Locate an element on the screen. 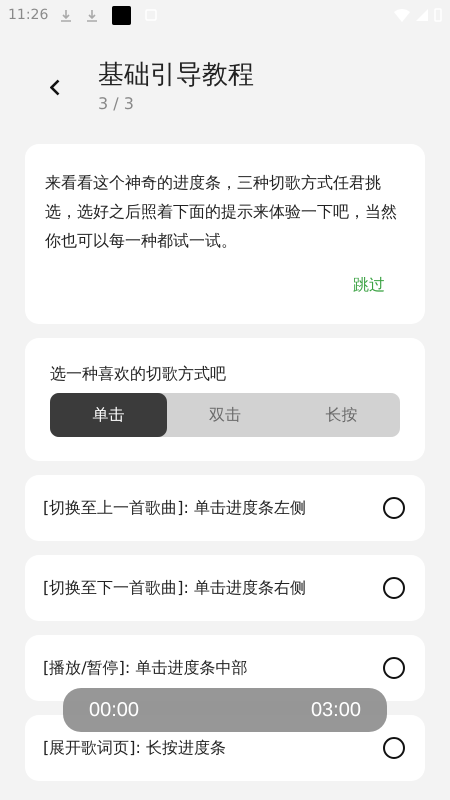 The width and height of the screenshot is (450, 800). status-time: 11:26 is located at coordinates (28, 15).